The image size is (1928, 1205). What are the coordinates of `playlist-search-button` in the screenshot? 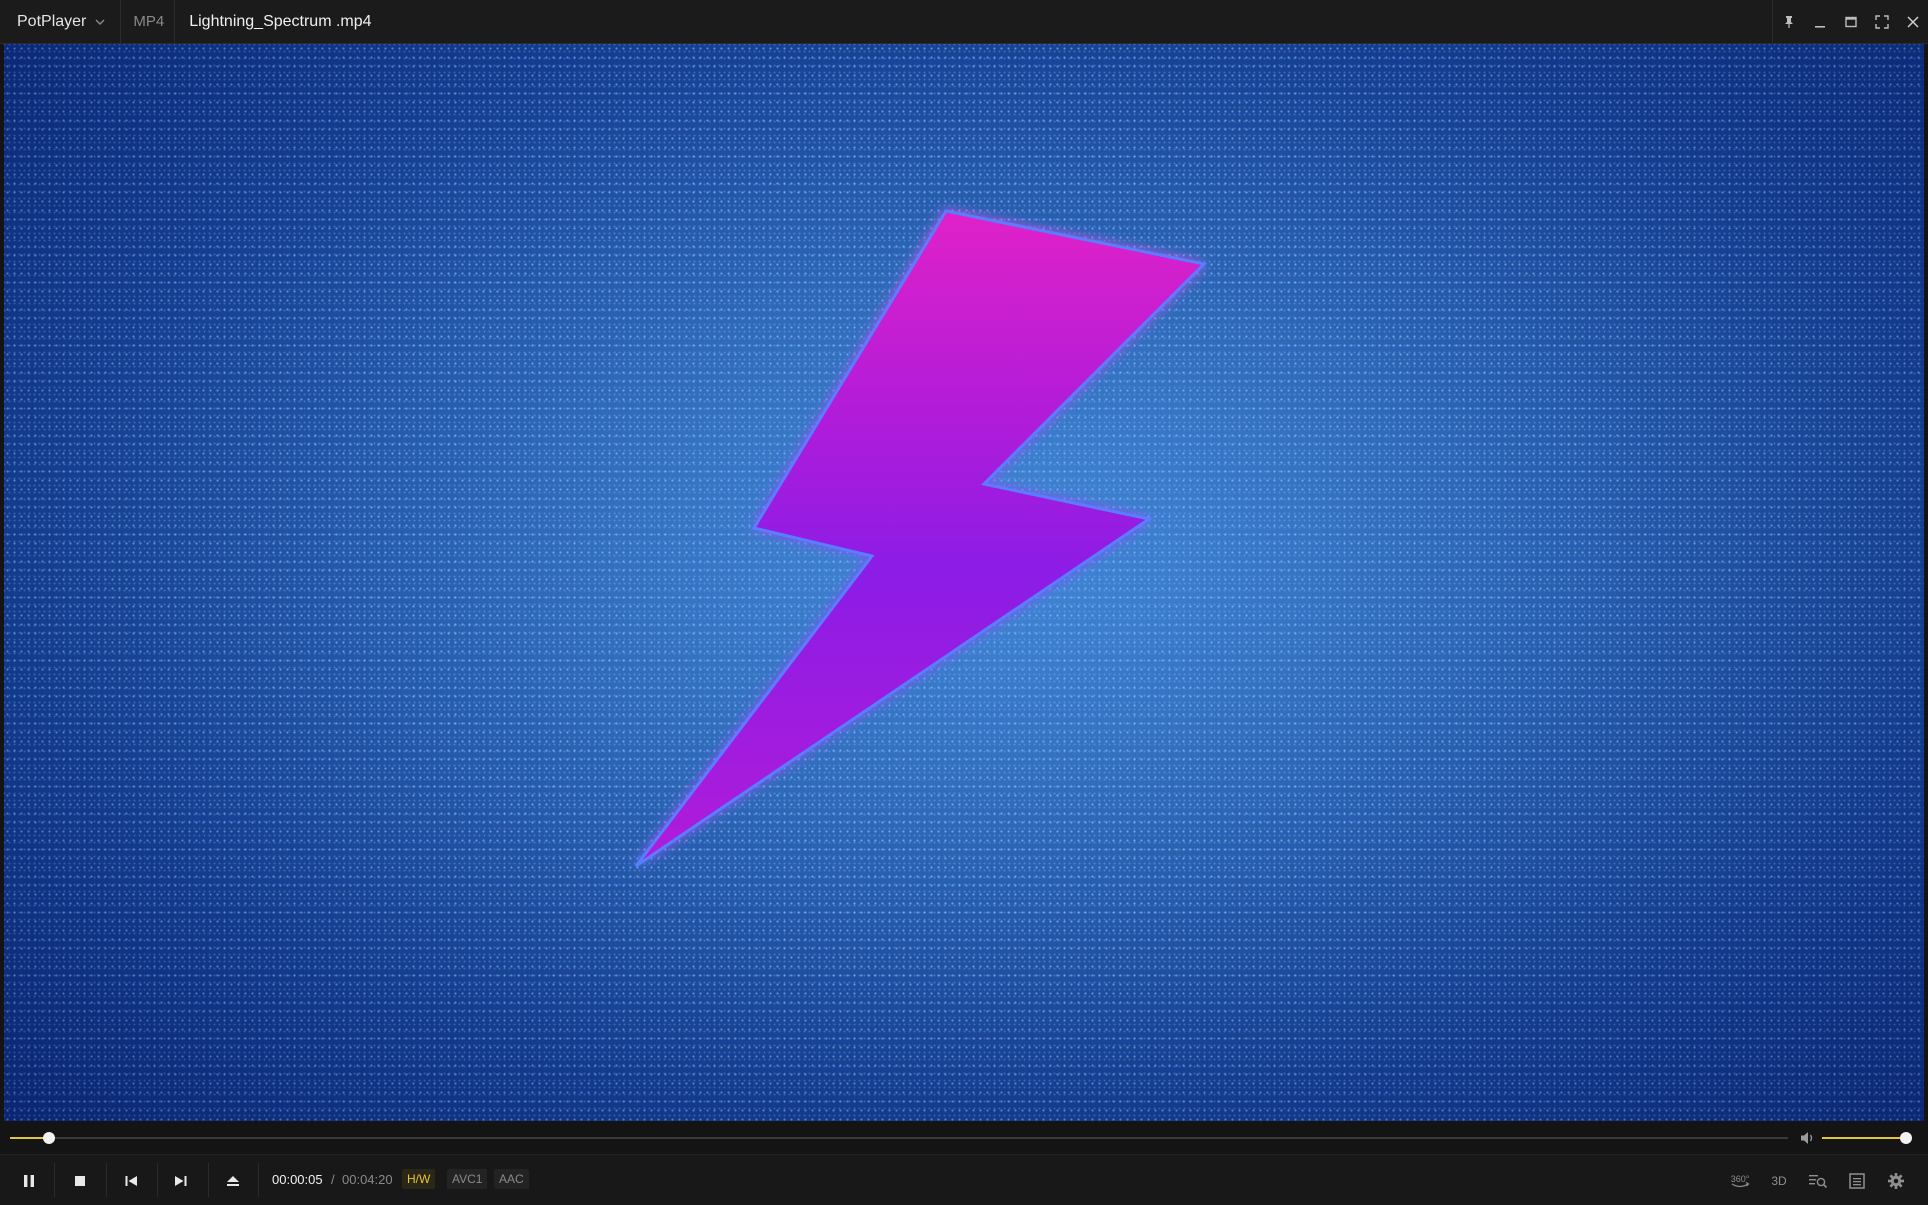 It's located at (1818, 1180).